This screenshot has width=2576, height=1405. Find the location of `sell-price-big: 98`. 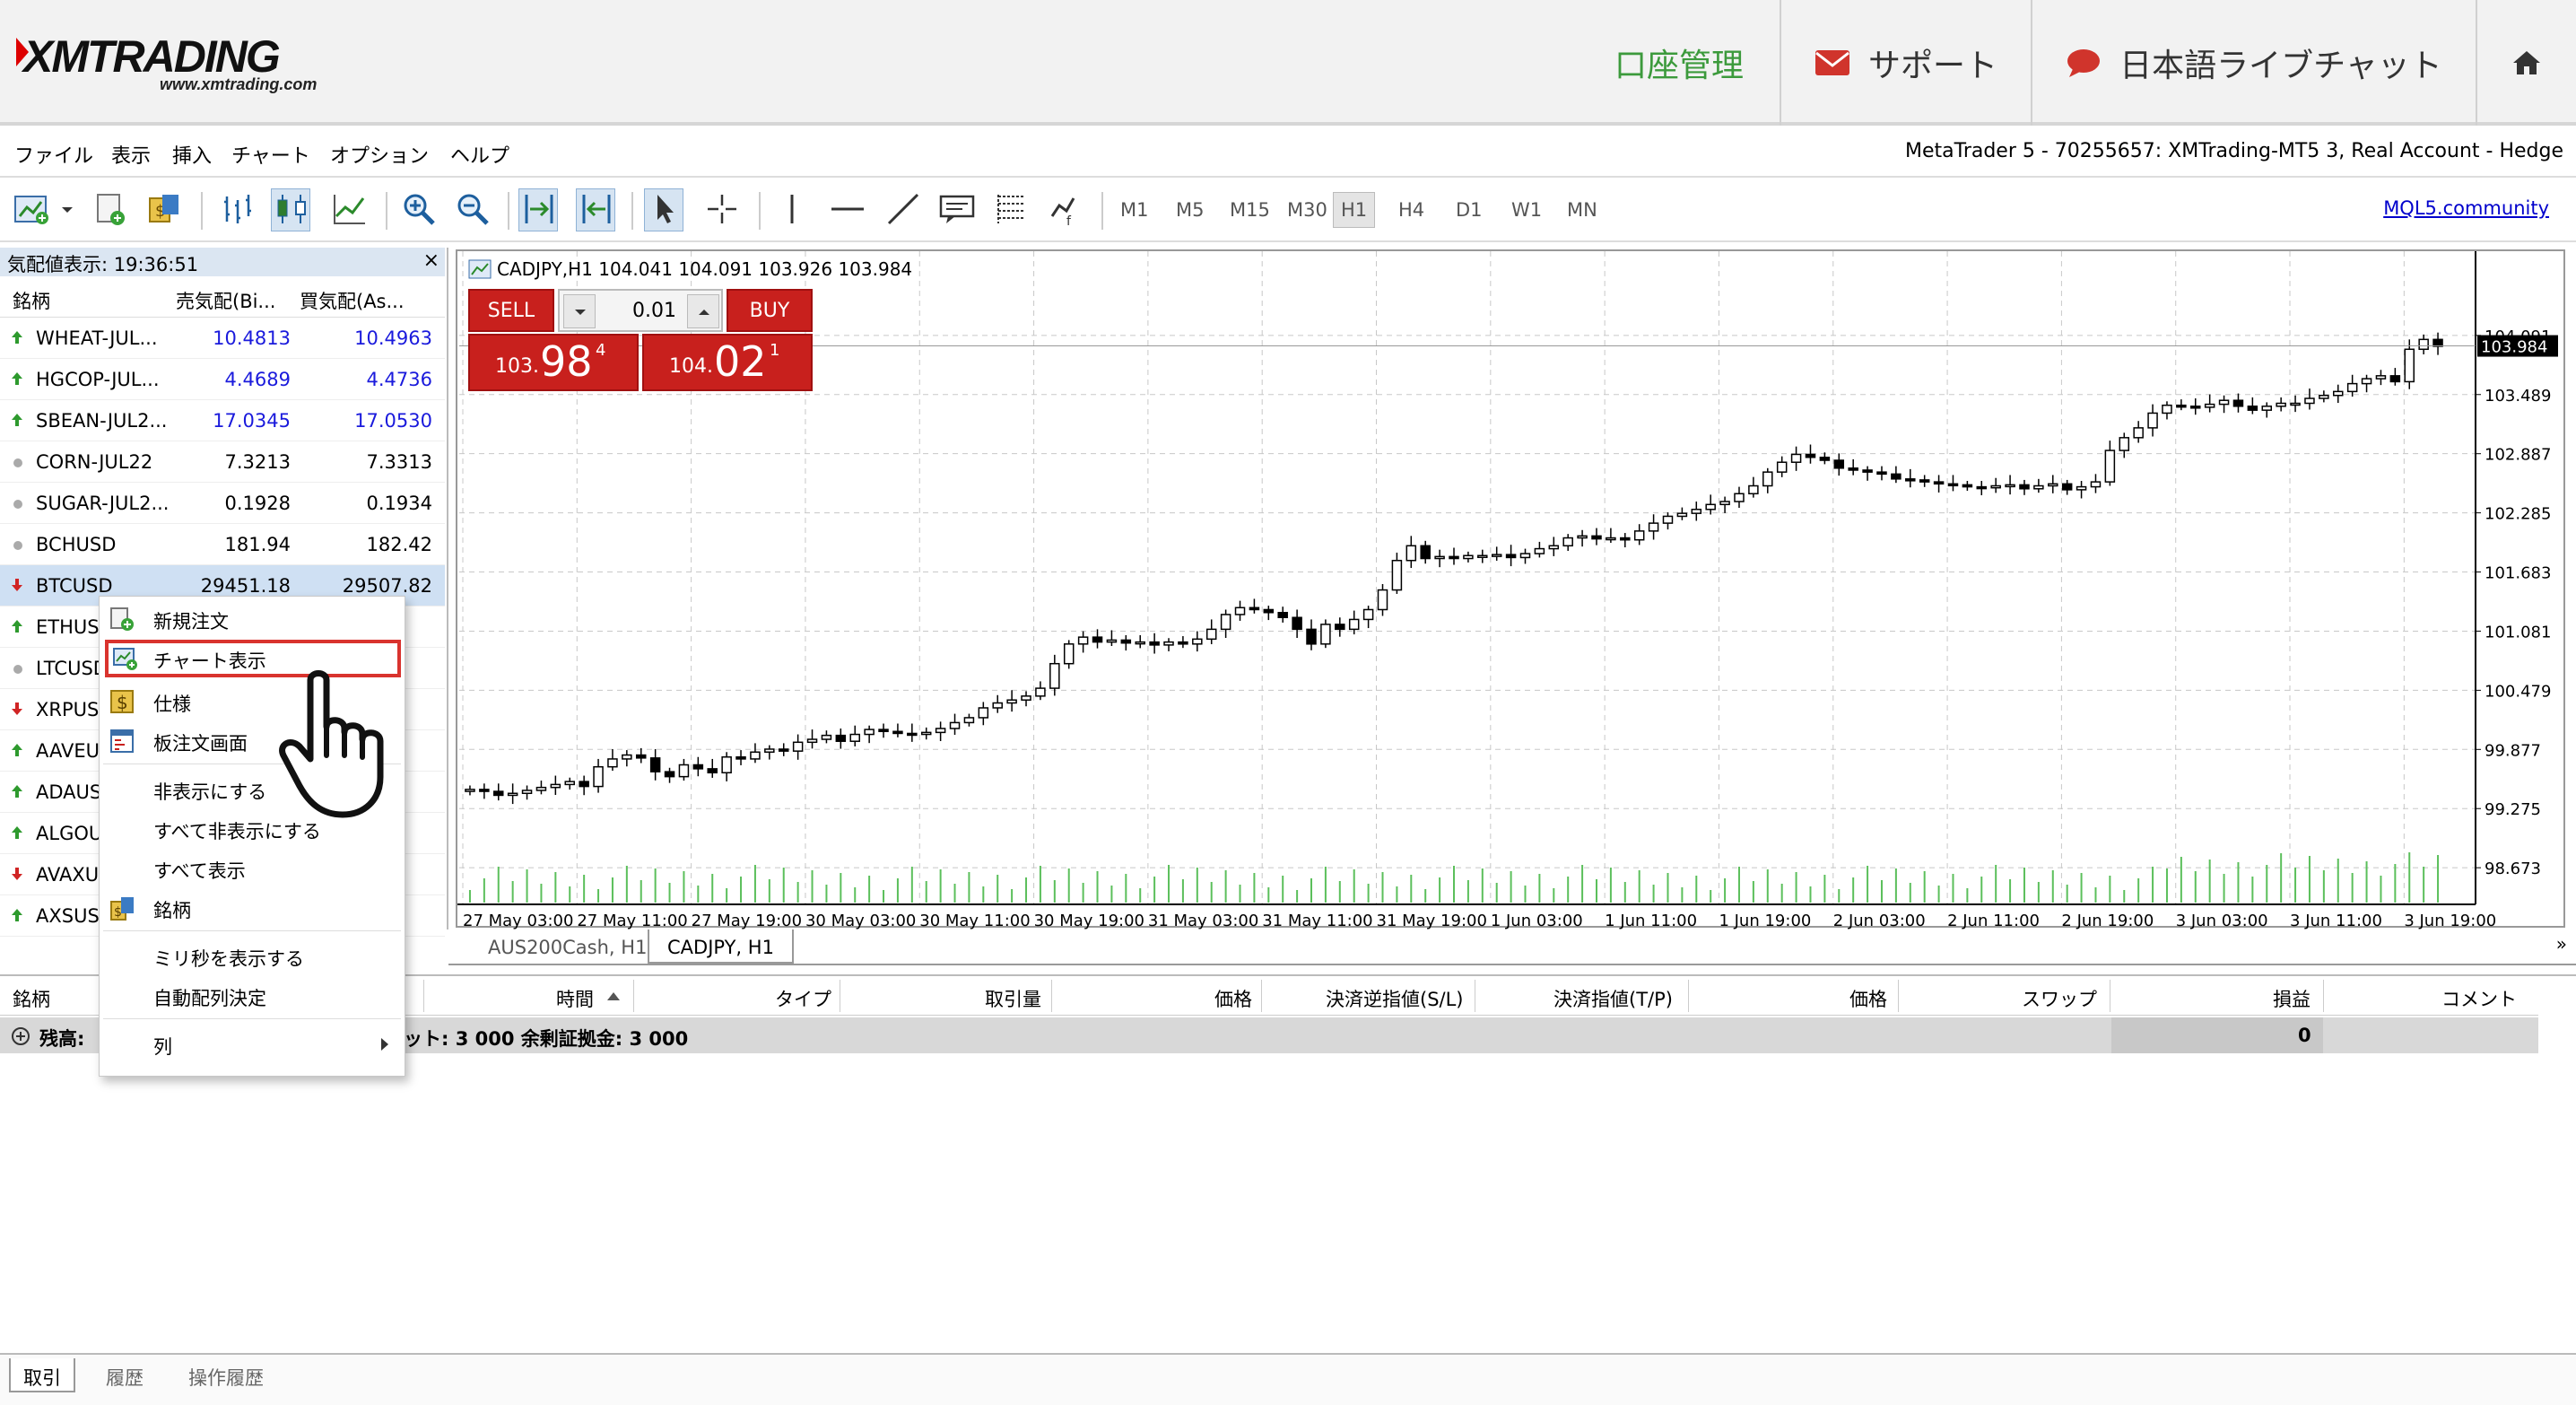

sell-price-big: 98 is located at coordinates (566, 361).